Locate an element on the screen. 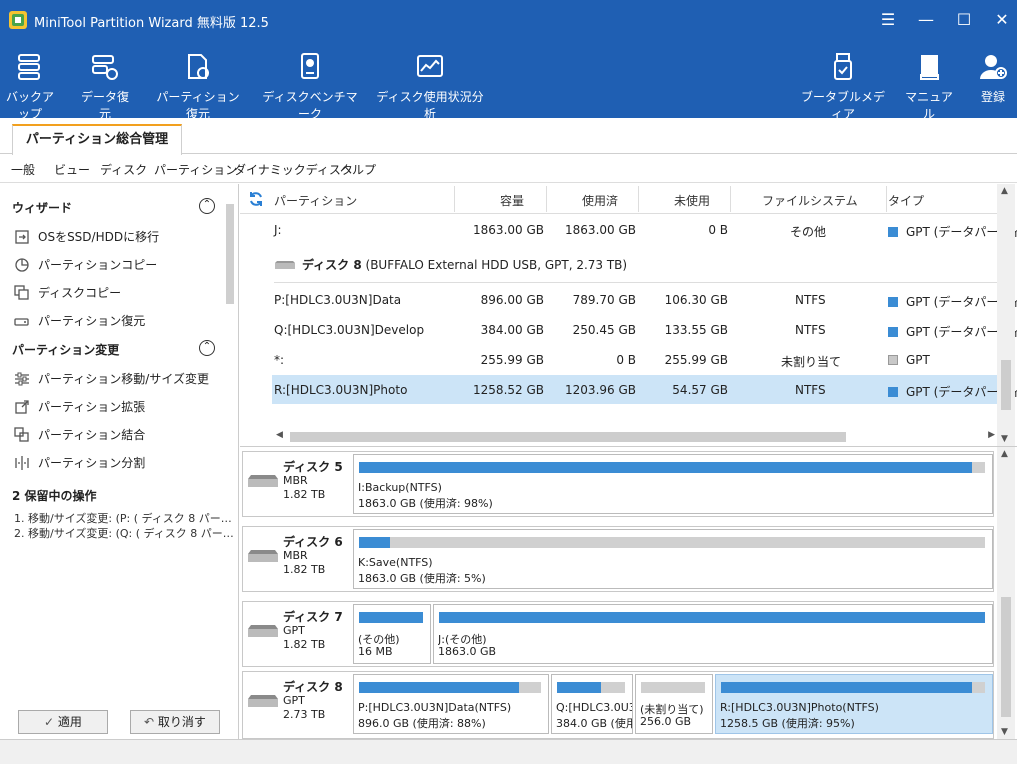  cell-partition: P:[HDLC3.0U3N]Data is located at coordinates (338, 300).